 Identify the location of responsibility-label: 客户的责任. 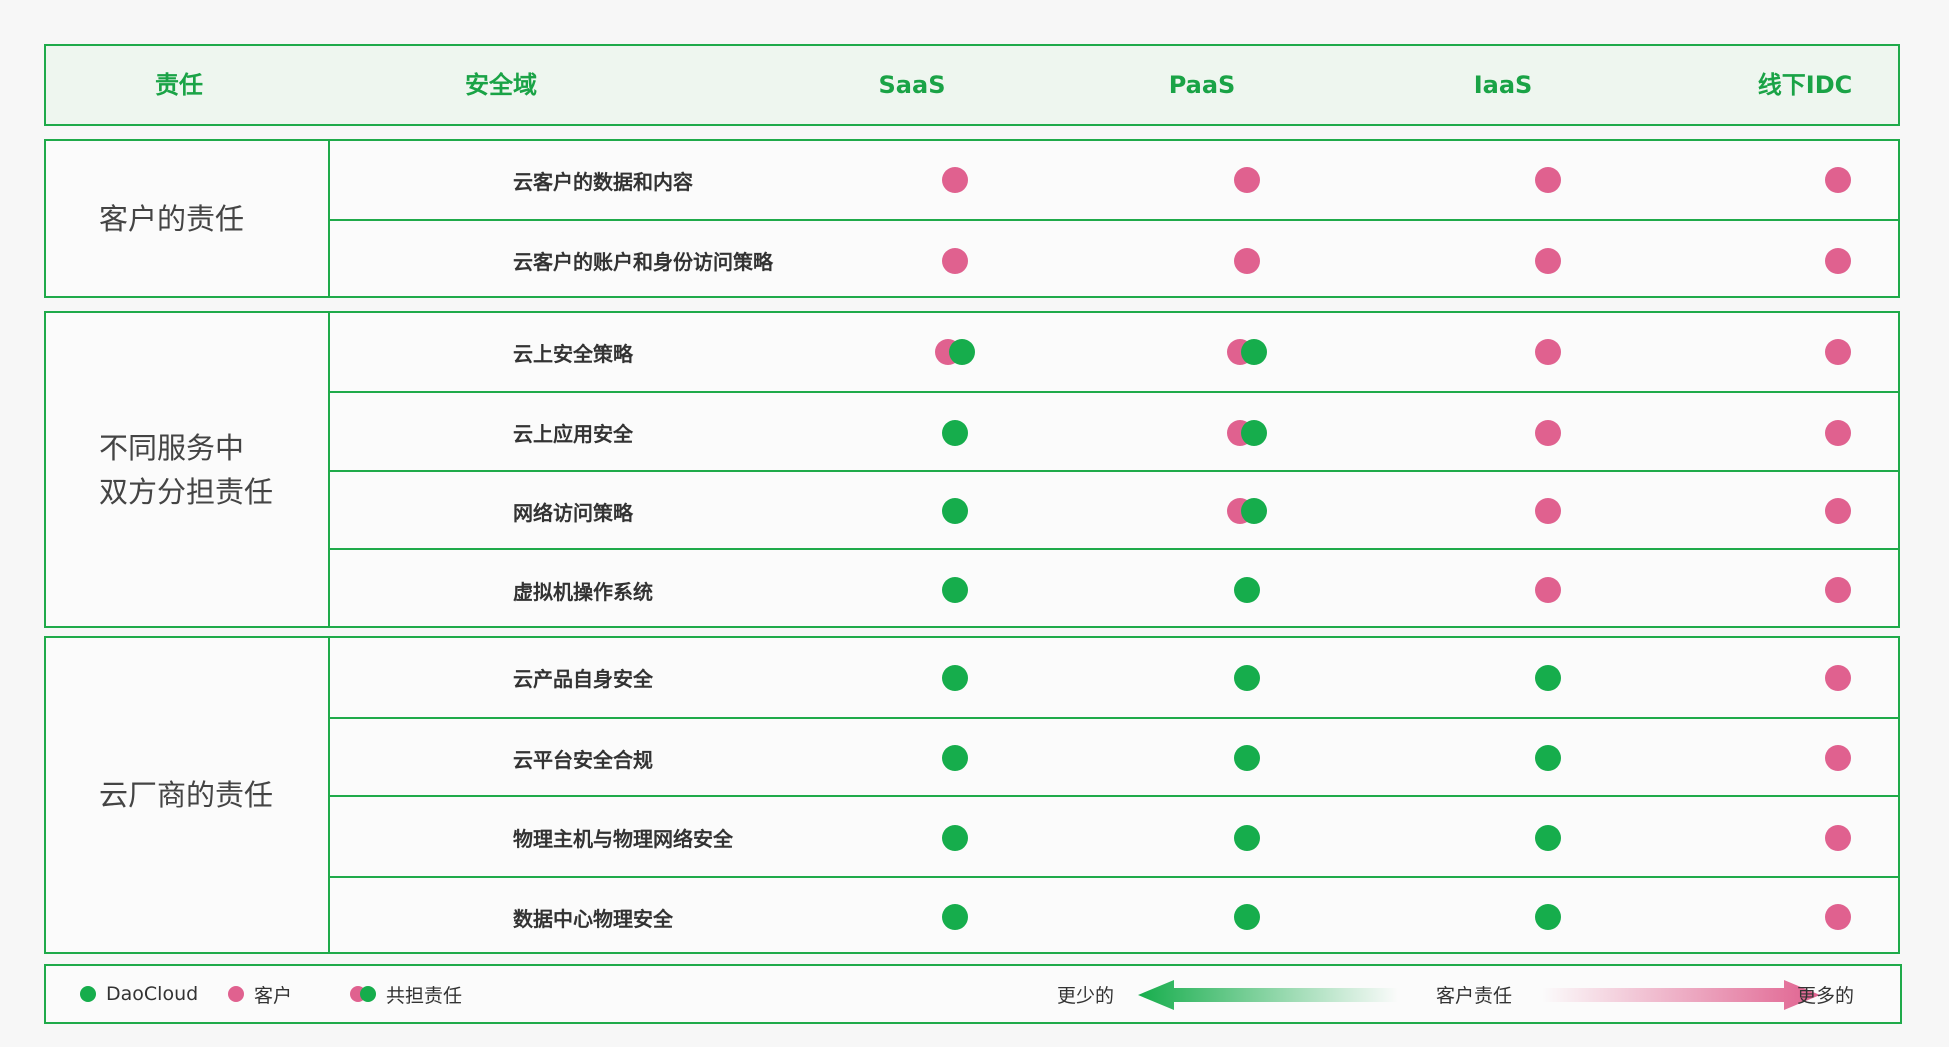
(172, 218).